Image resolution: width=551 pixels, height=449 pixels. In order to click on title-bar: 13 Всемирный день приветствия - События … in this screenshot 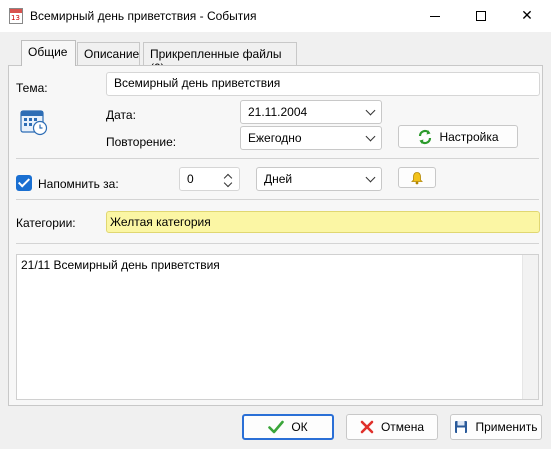, I will do `click(275, 16)`.